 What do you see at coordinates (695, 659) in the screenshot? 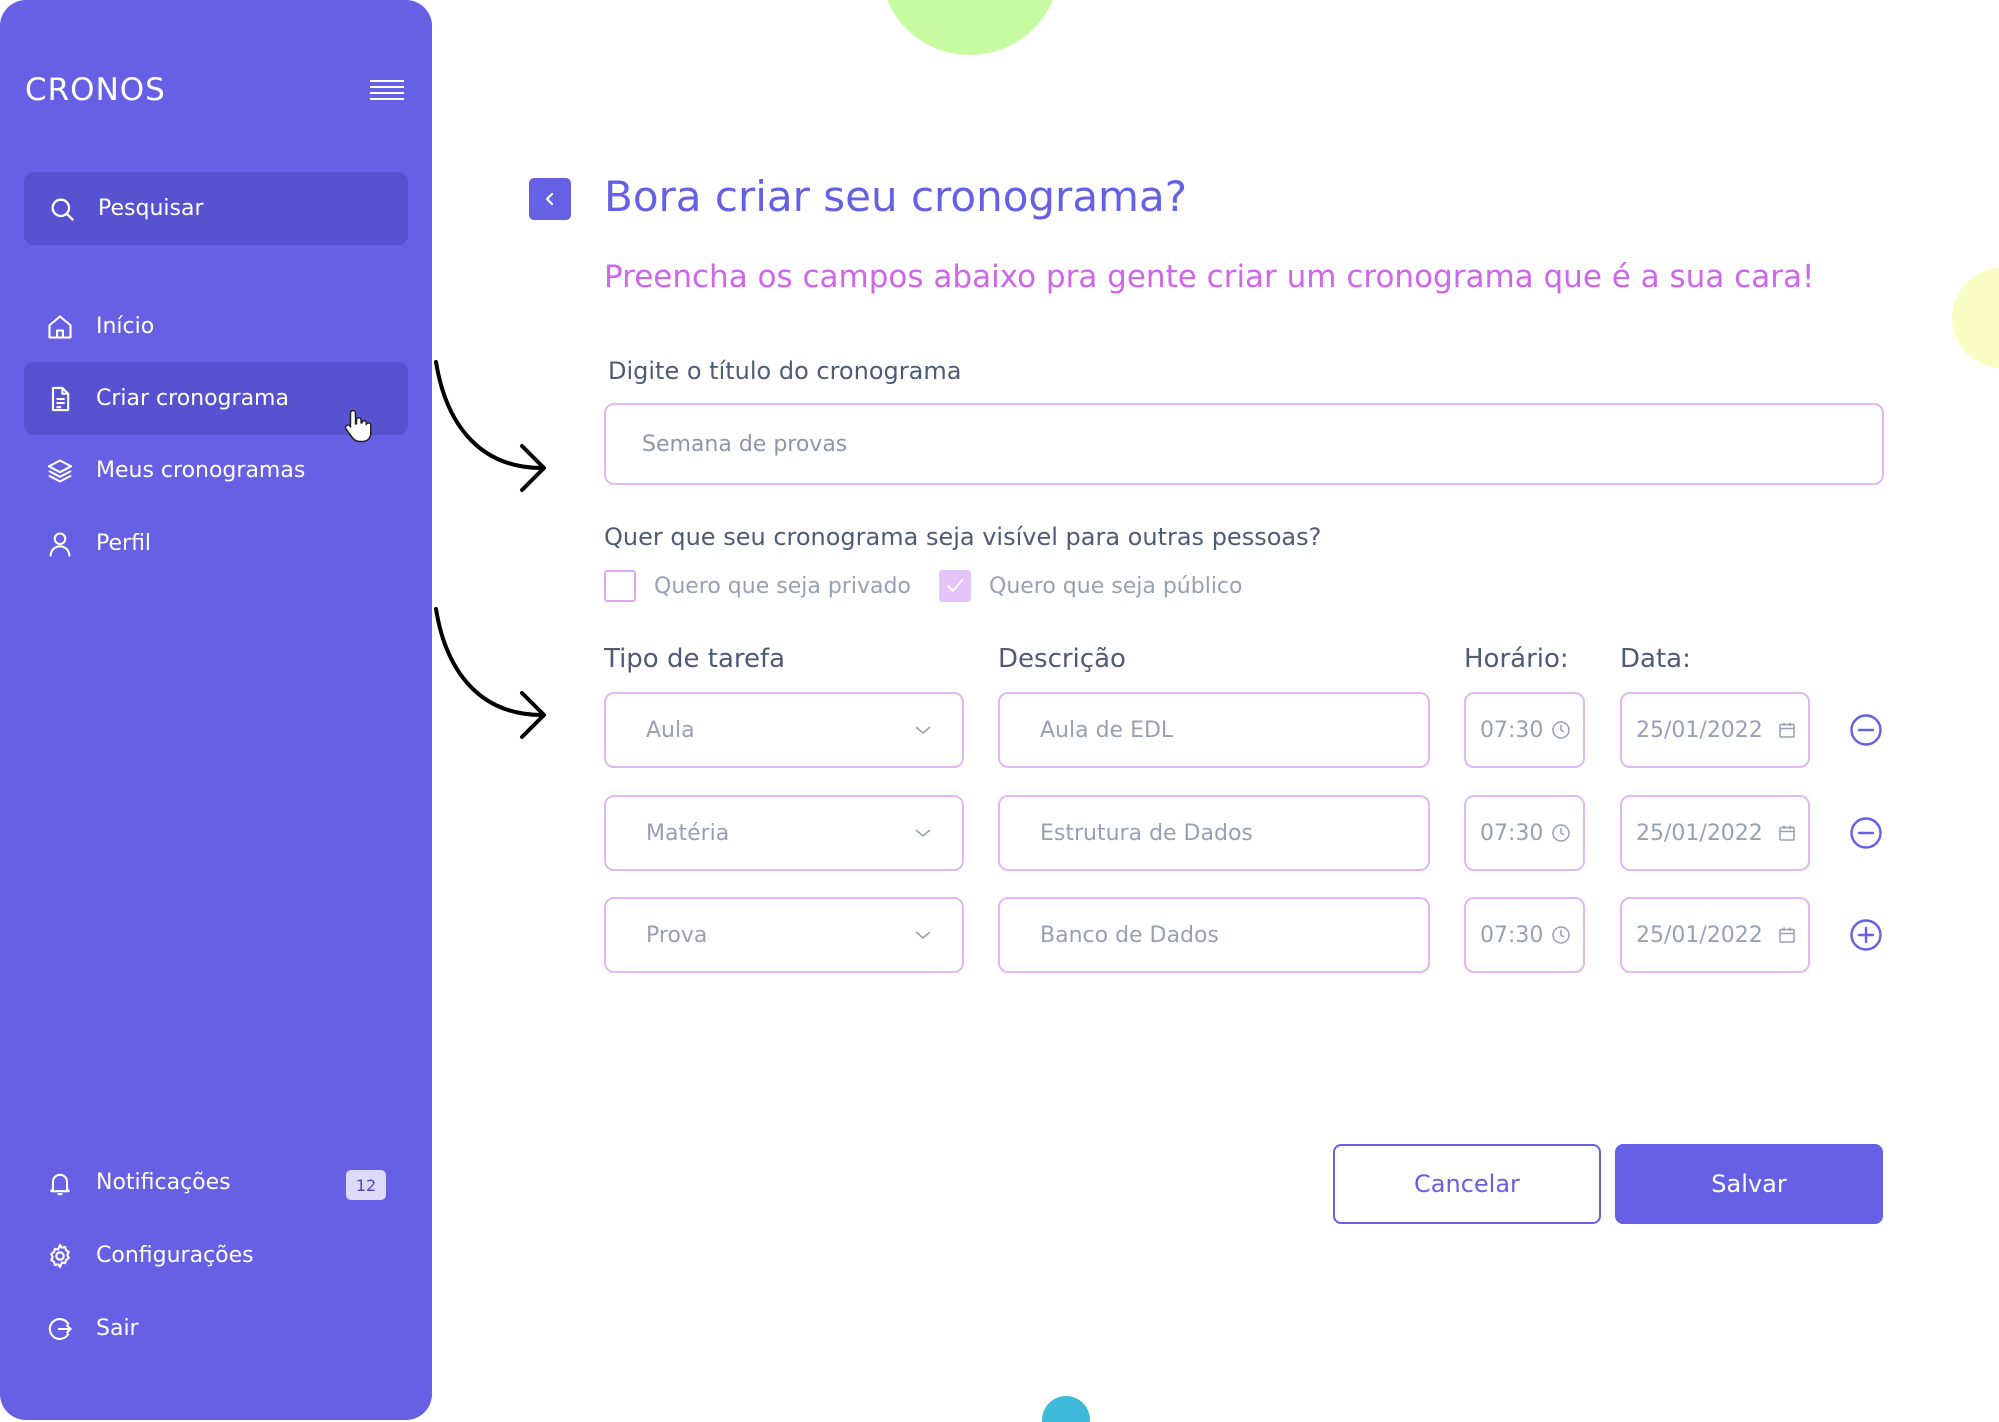
I see `column-header-type: Tipo de tarefa` at bounding box center [695, 659].